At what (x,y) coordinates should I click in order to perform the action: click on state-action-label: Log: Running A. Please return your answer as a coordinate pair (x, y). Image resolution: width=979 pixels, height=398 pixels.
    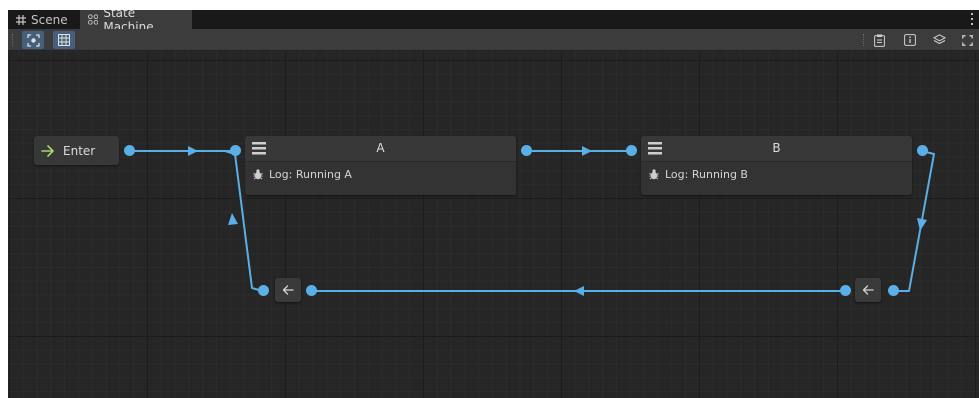
    Looking at the image, I should click on (310, 174).